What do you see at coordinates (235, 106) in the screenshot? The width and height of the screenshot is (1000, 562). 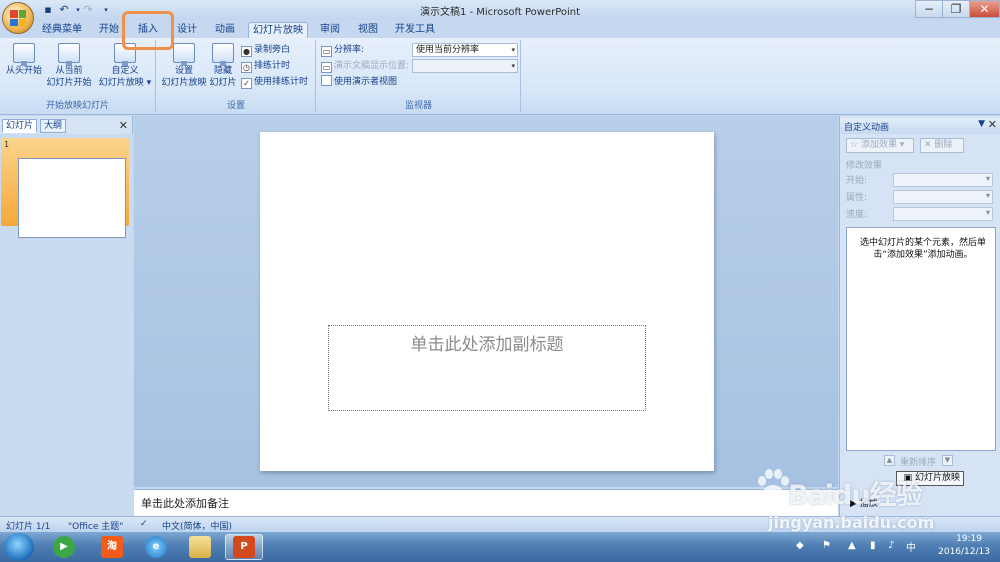 I see `group-label-setup: 设置` at bounding box center [235, 106].